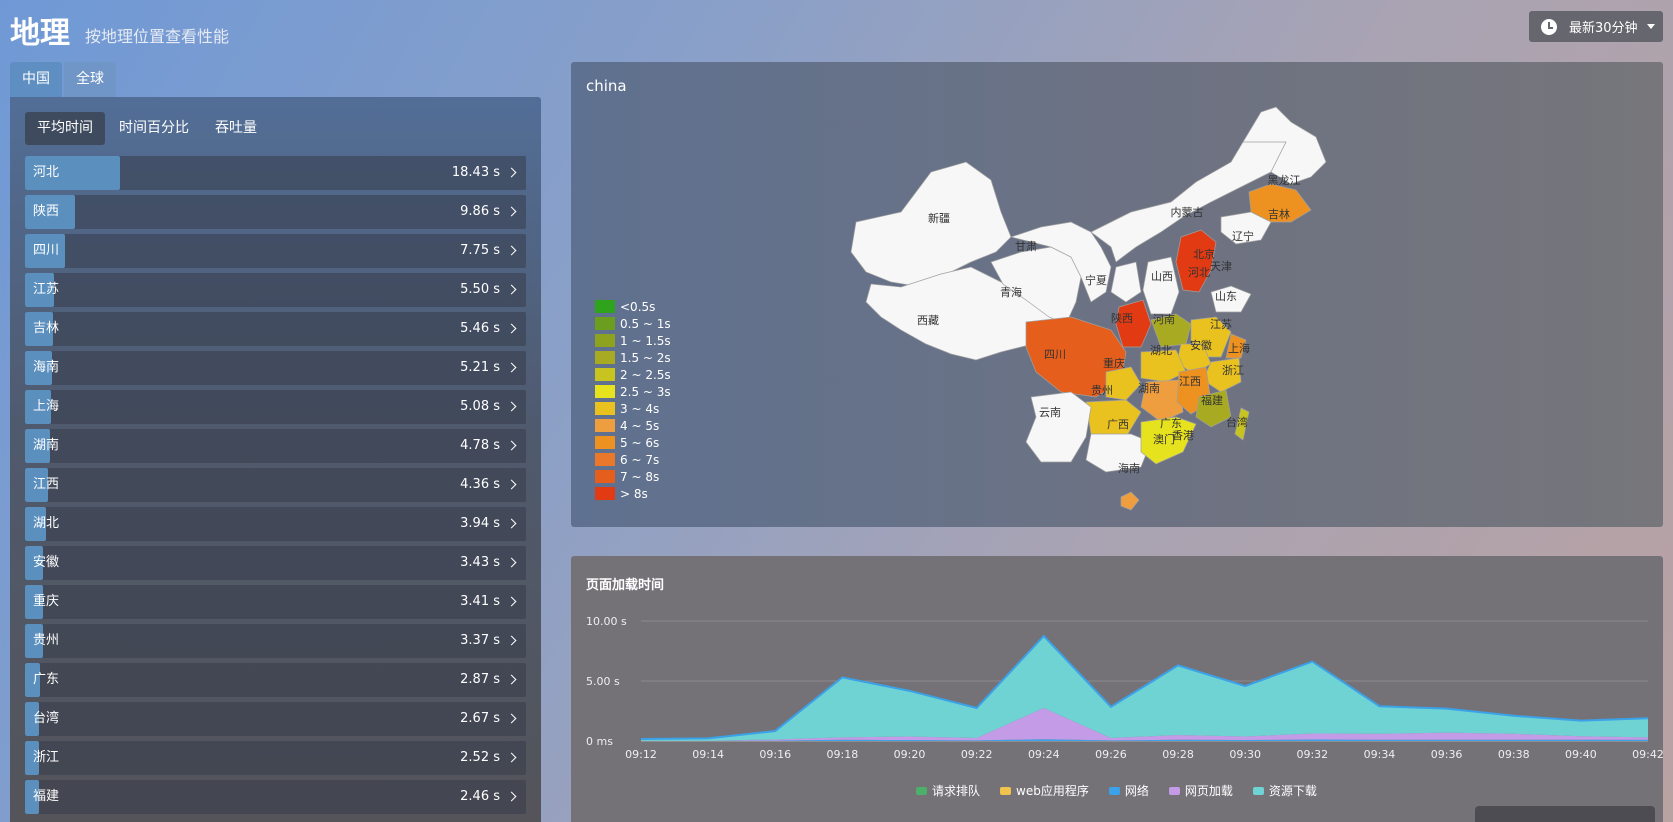 This screenshot has height=822, width=1673. I want to click on map-province-label: 新疆, so click(939, 218).